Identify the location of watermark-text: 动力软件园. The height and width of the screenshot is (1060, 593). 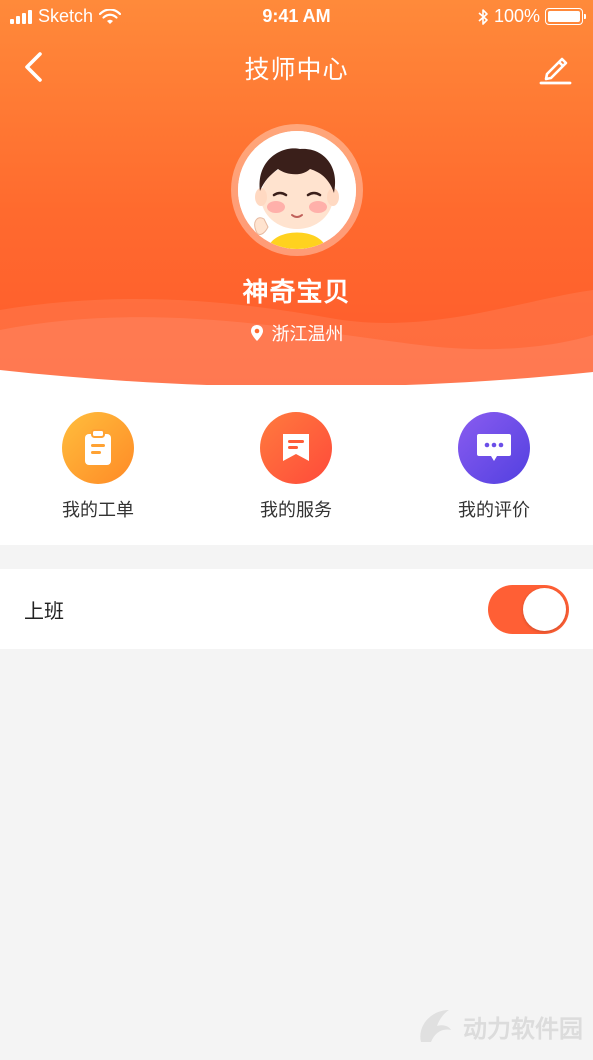
(523, 1028).